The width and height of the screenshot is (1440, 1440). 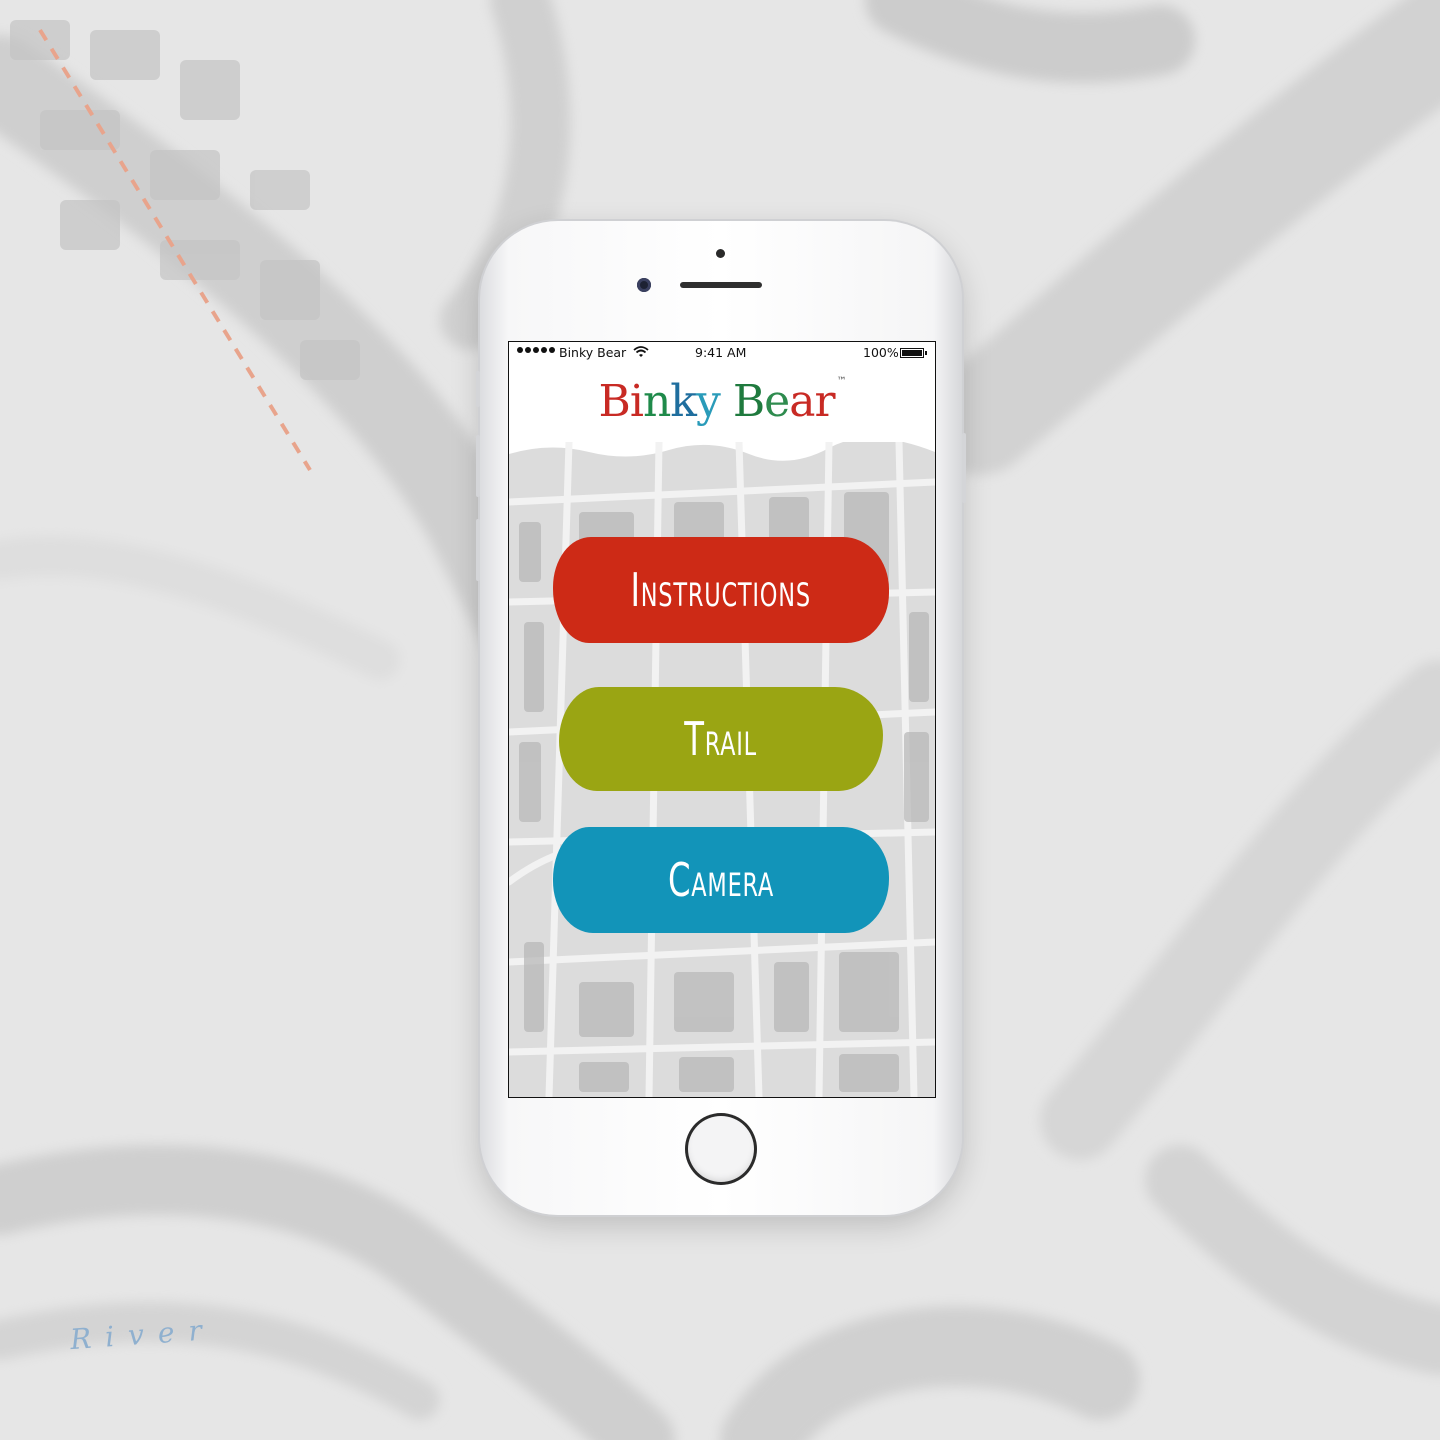 I want to click on trail-button-label: Trail, so click(x=721, y=739).